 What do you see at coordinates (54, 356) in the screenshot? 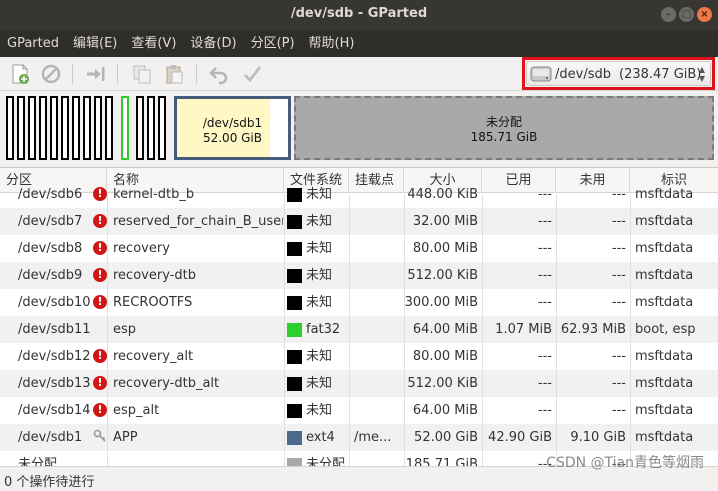
I see `cell-partition: /dev/sdb12` at bounding box center [54, 356].